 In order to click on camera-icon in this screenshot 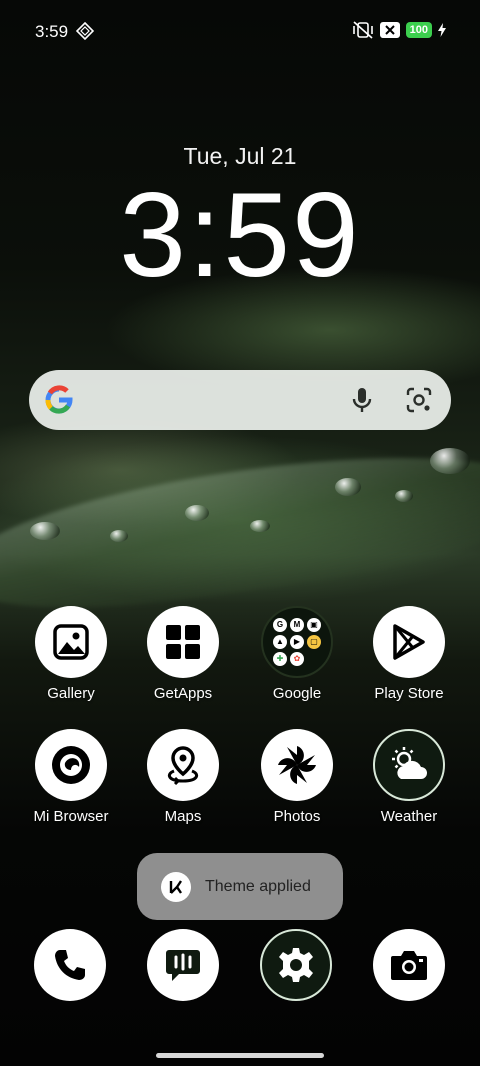, I will do `click(409, 965)`.